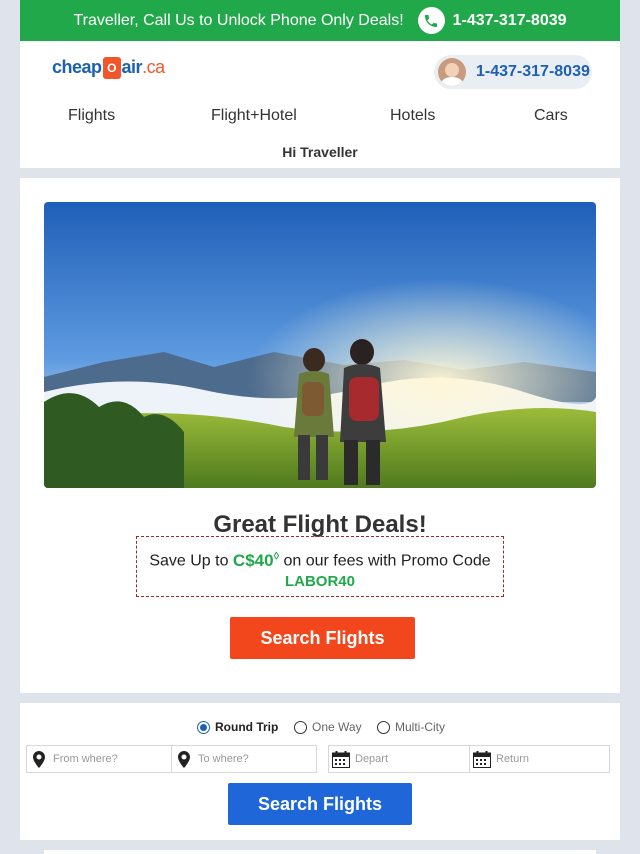 This screenshot has height=854, width=640. What do you see at coordinates (77, 67) in the screenshot?
I see `logo-word: cheap` at bounding box center [77, 67].